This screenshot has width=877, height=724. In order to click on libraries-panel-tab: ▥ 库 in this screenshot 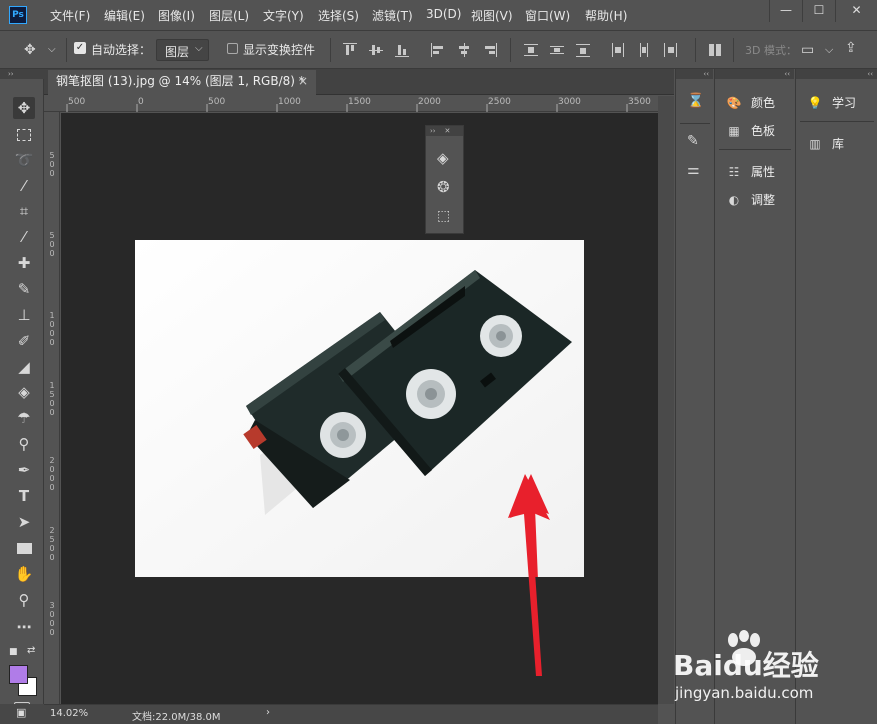, I will do `click(825, 143)`.